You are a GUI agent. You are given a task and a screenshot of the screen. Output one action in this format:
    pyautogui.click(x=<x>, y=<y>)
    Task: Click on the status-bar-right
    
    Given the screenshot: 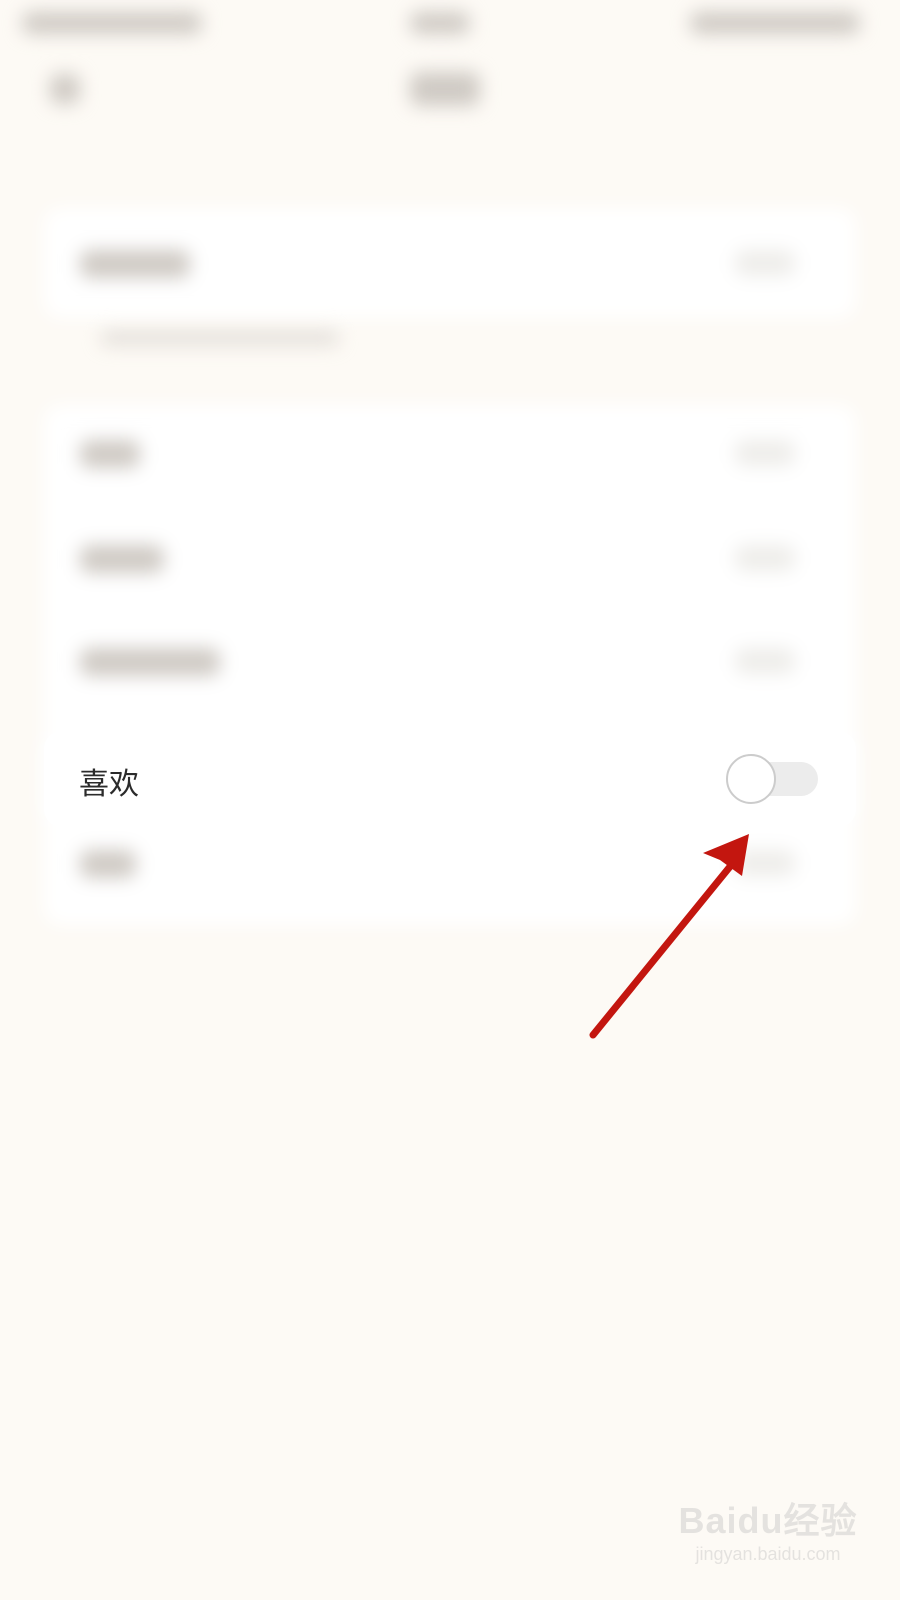 What is the action you would take?
    pyautogui.click(x=775, y=23)
    